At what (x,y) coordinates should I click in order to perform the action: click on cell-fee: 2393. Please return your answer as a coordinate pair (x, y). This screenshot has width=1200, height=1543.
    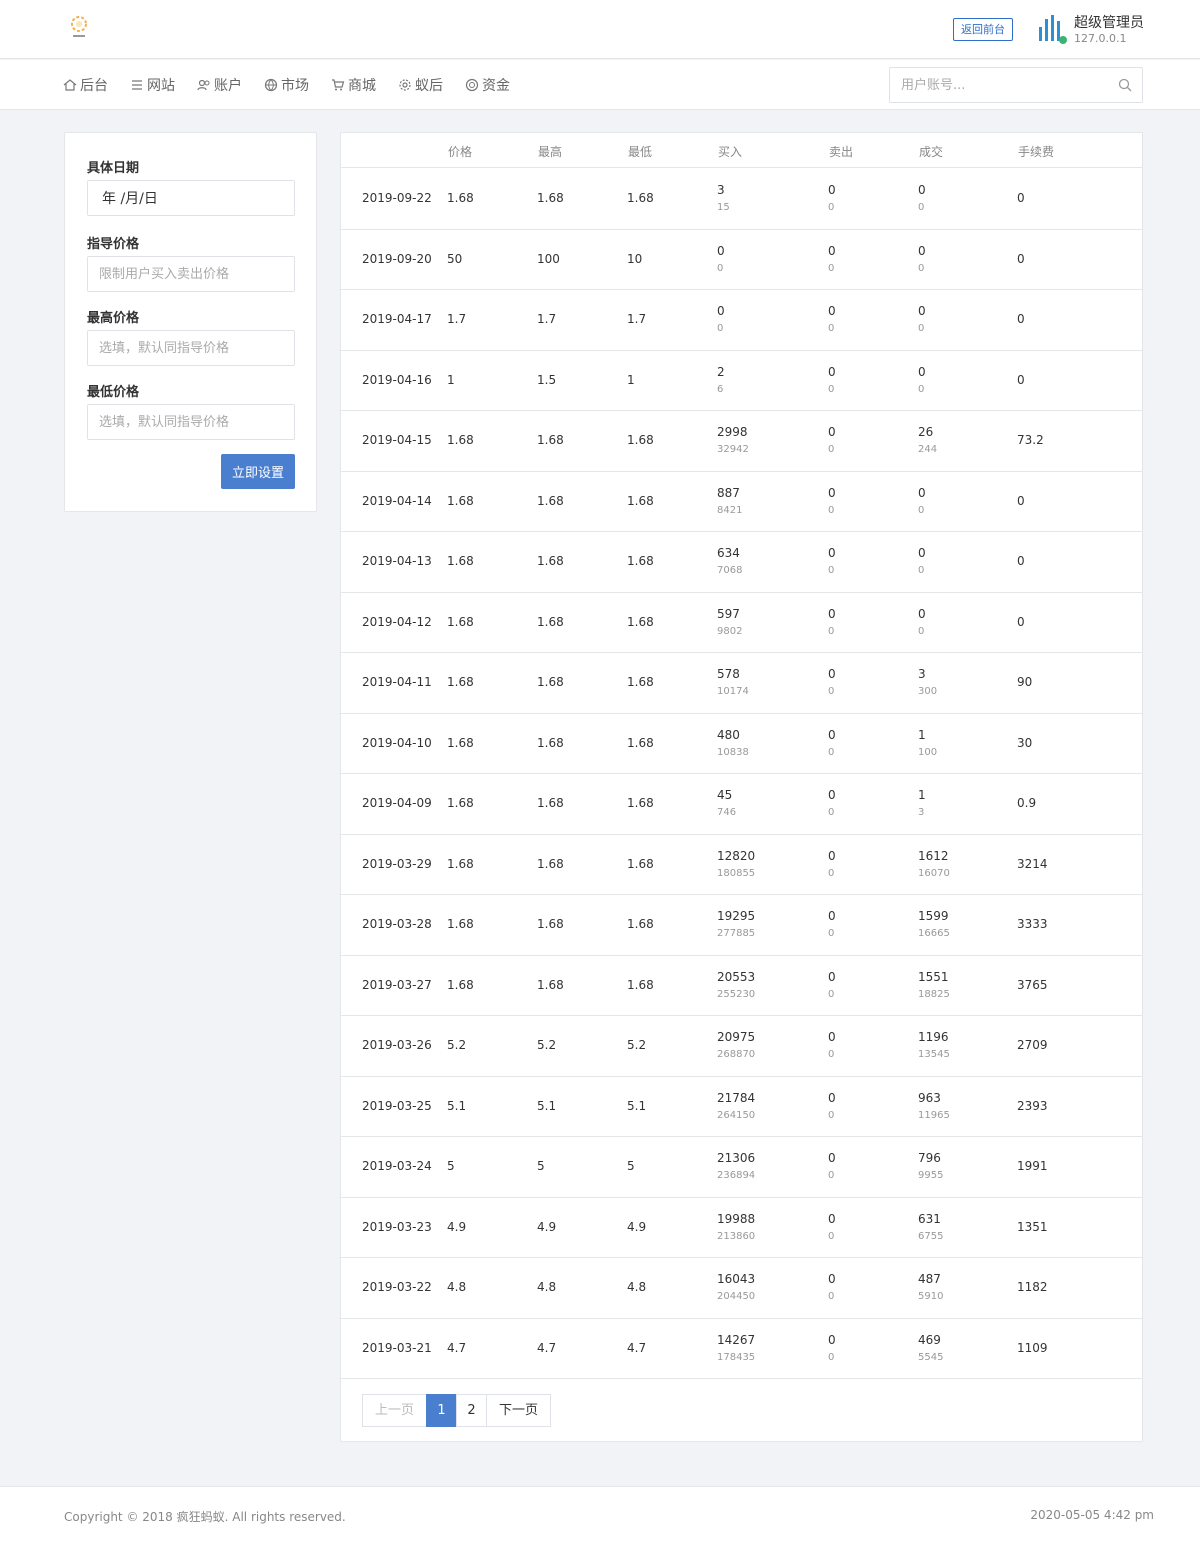
    Looking at the image, I should click on (1032, 1105).